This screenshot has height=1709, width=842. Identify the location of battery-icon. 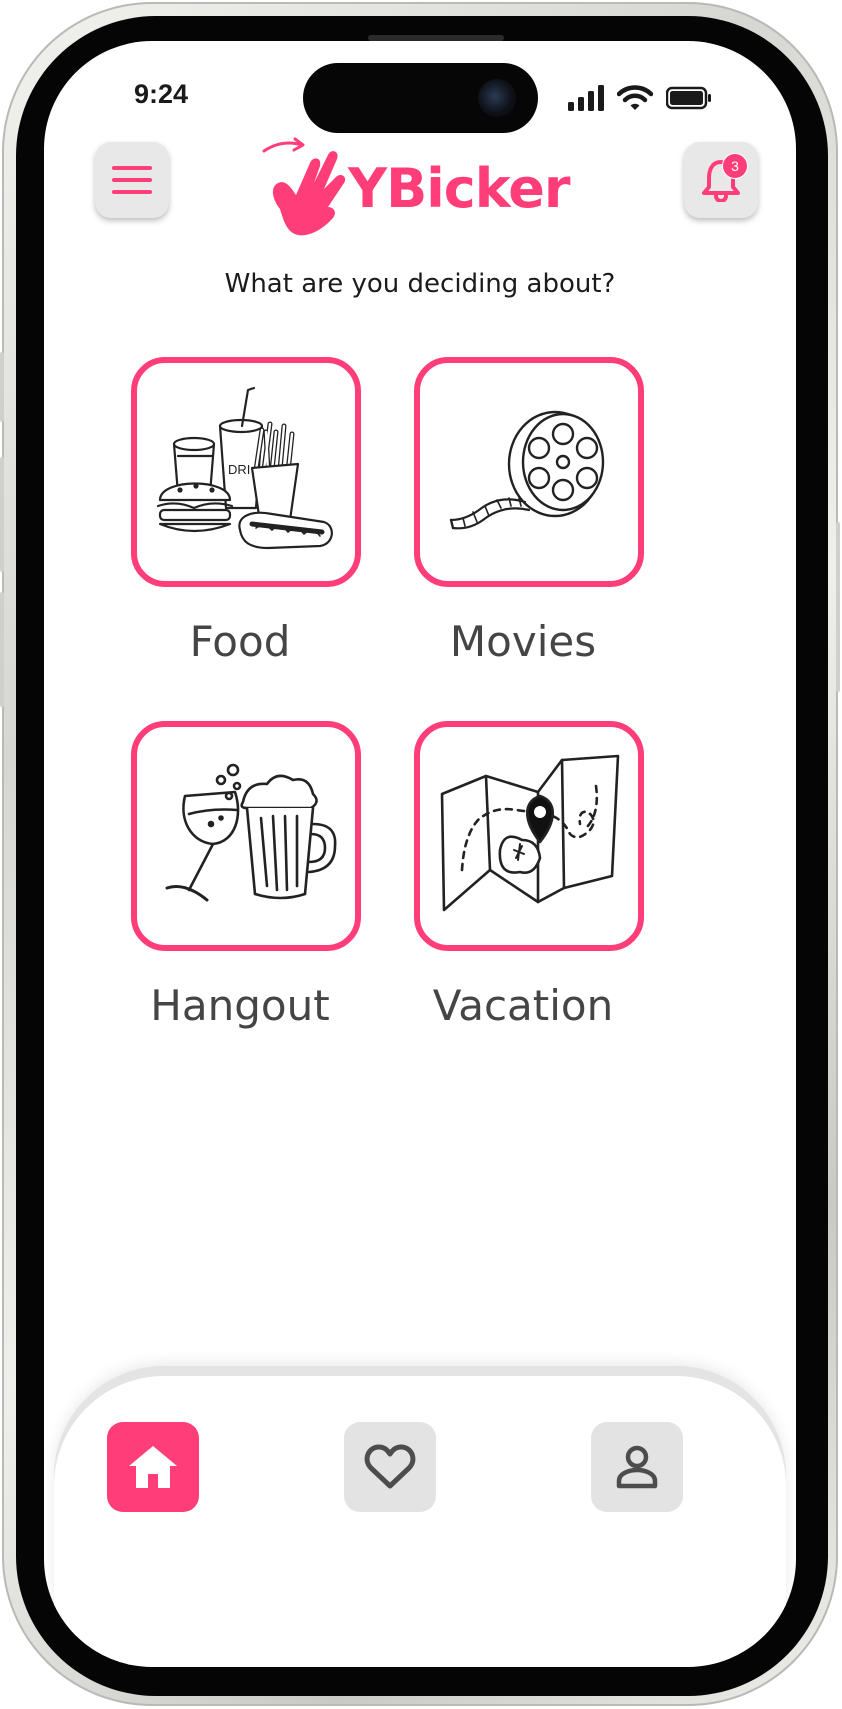
(688, 98).